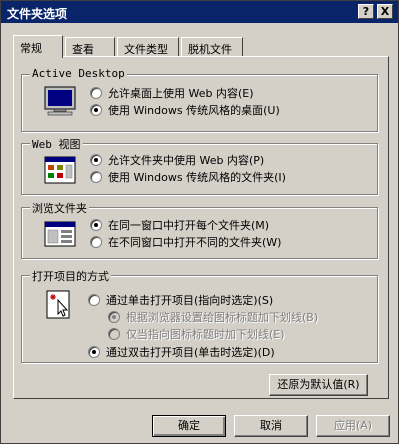  I want to click on tab-view: 查看, so click(90, 47).